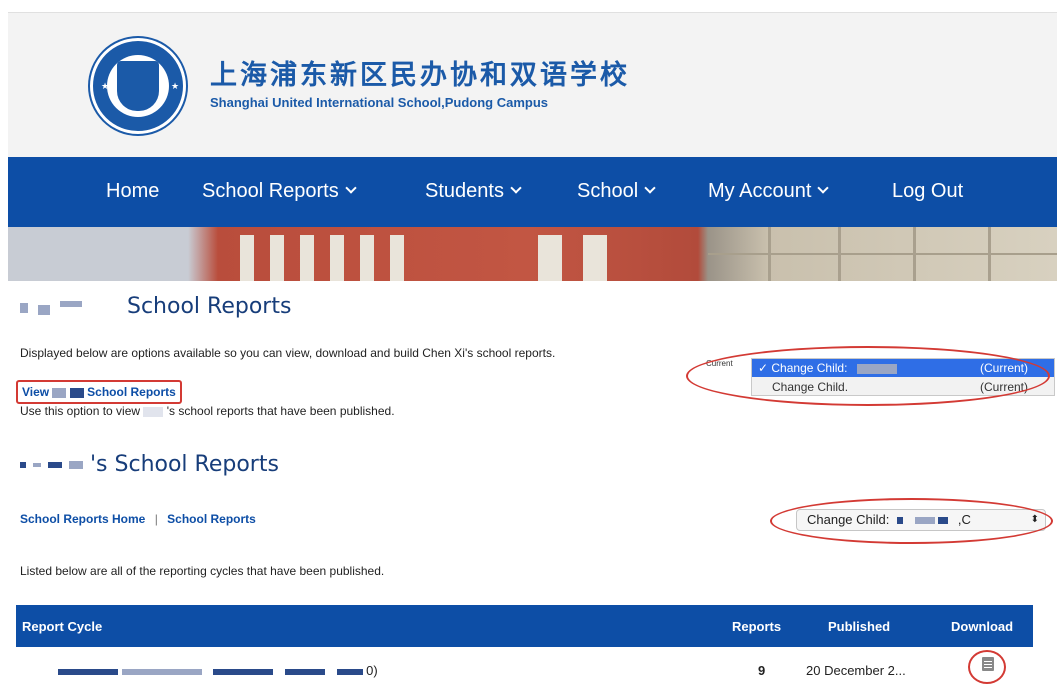  I want to click on nav-log-out: Log Out, so click(927, 191).